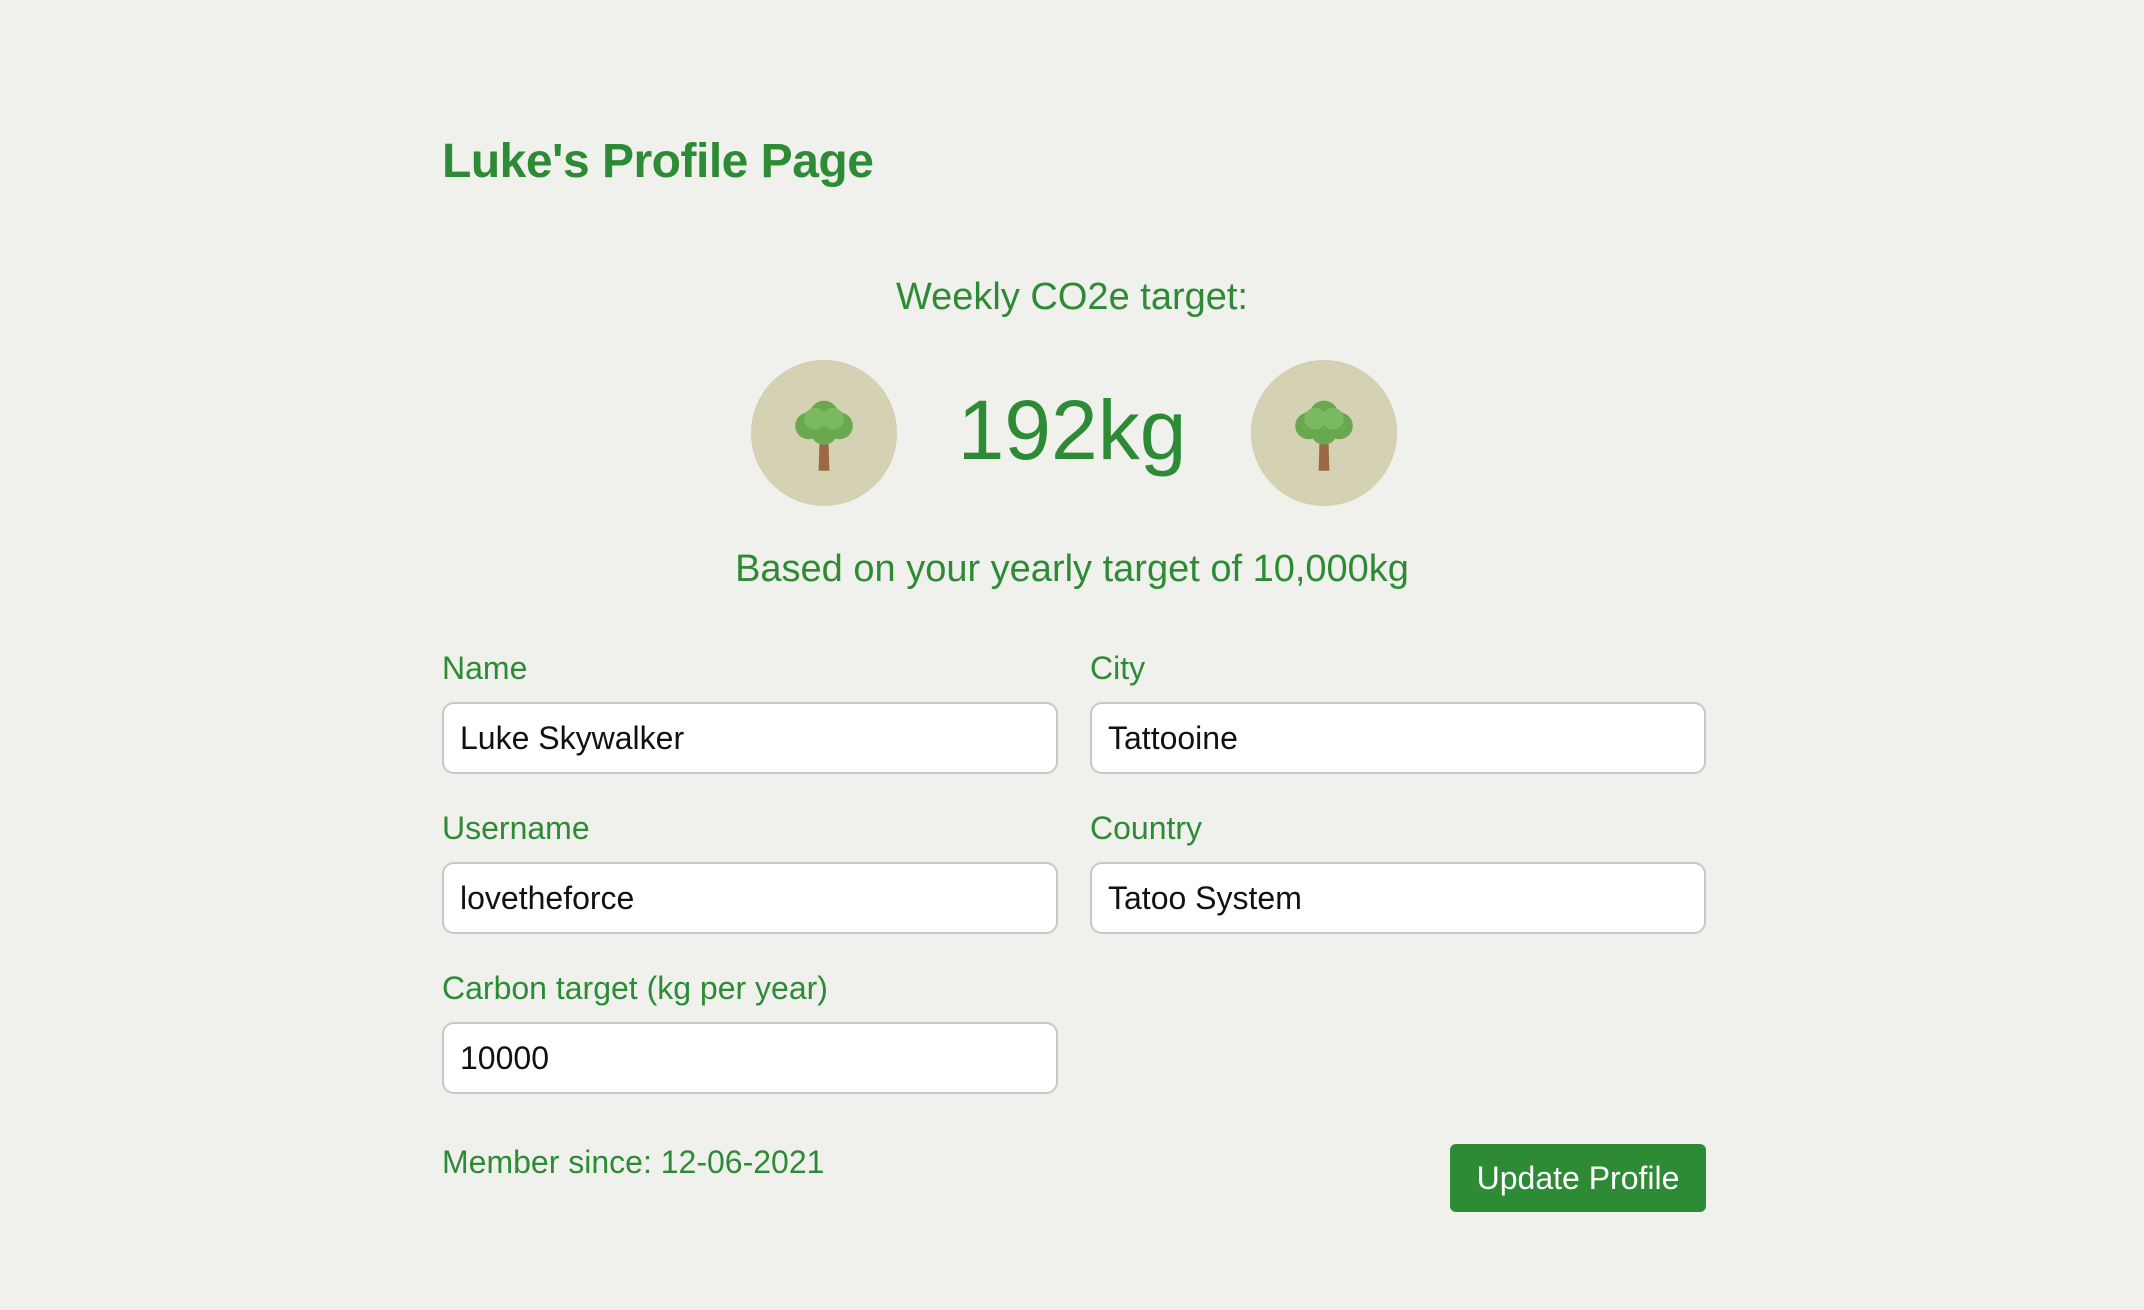  What do you see at coordinates (1398, 738) in the screenshot?
I see `city-input` at bounding box center [1398, 738].